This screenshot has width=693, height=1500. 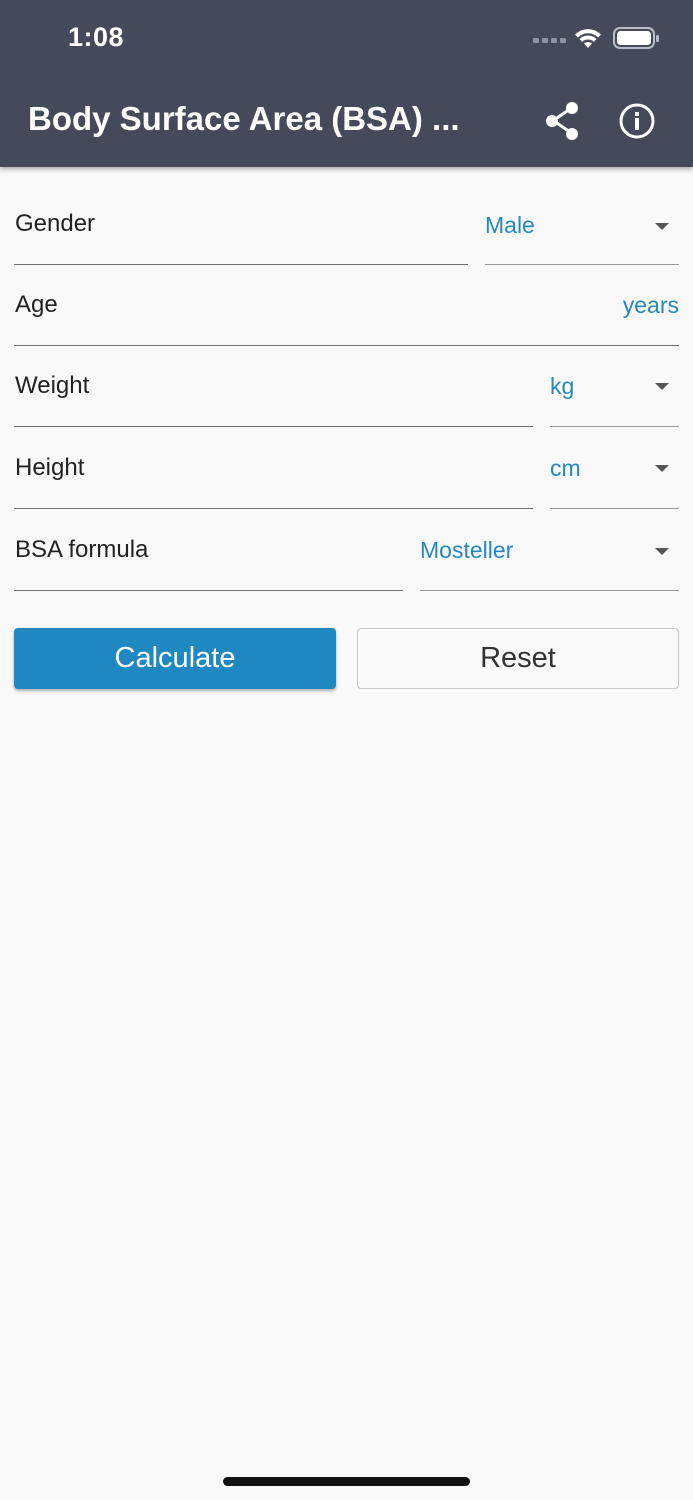 I want to click on battery-icon, so click(x=636, y=38).